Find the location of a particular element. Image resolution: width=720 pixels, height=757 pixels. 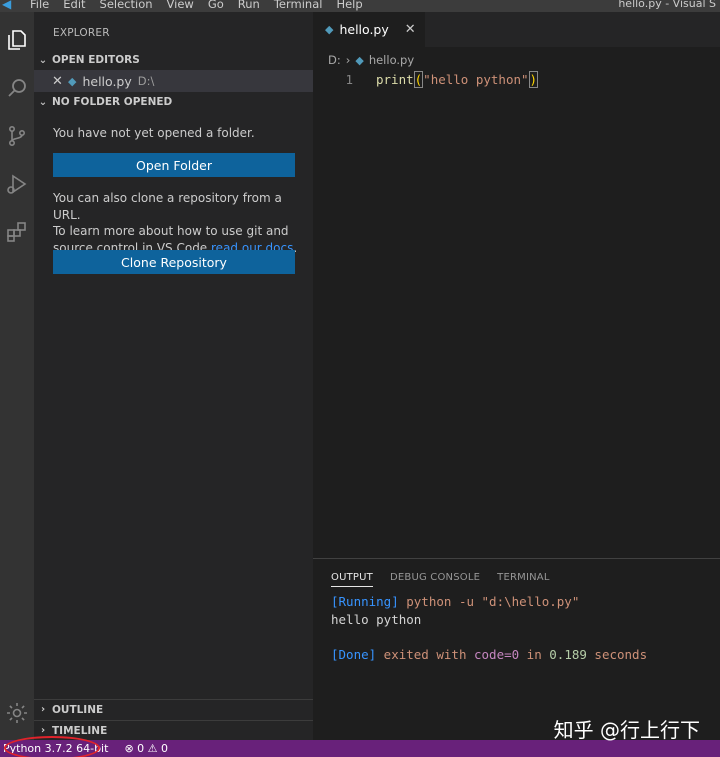

open-folder-button: Open Folder is located at coordinates (174, 165).